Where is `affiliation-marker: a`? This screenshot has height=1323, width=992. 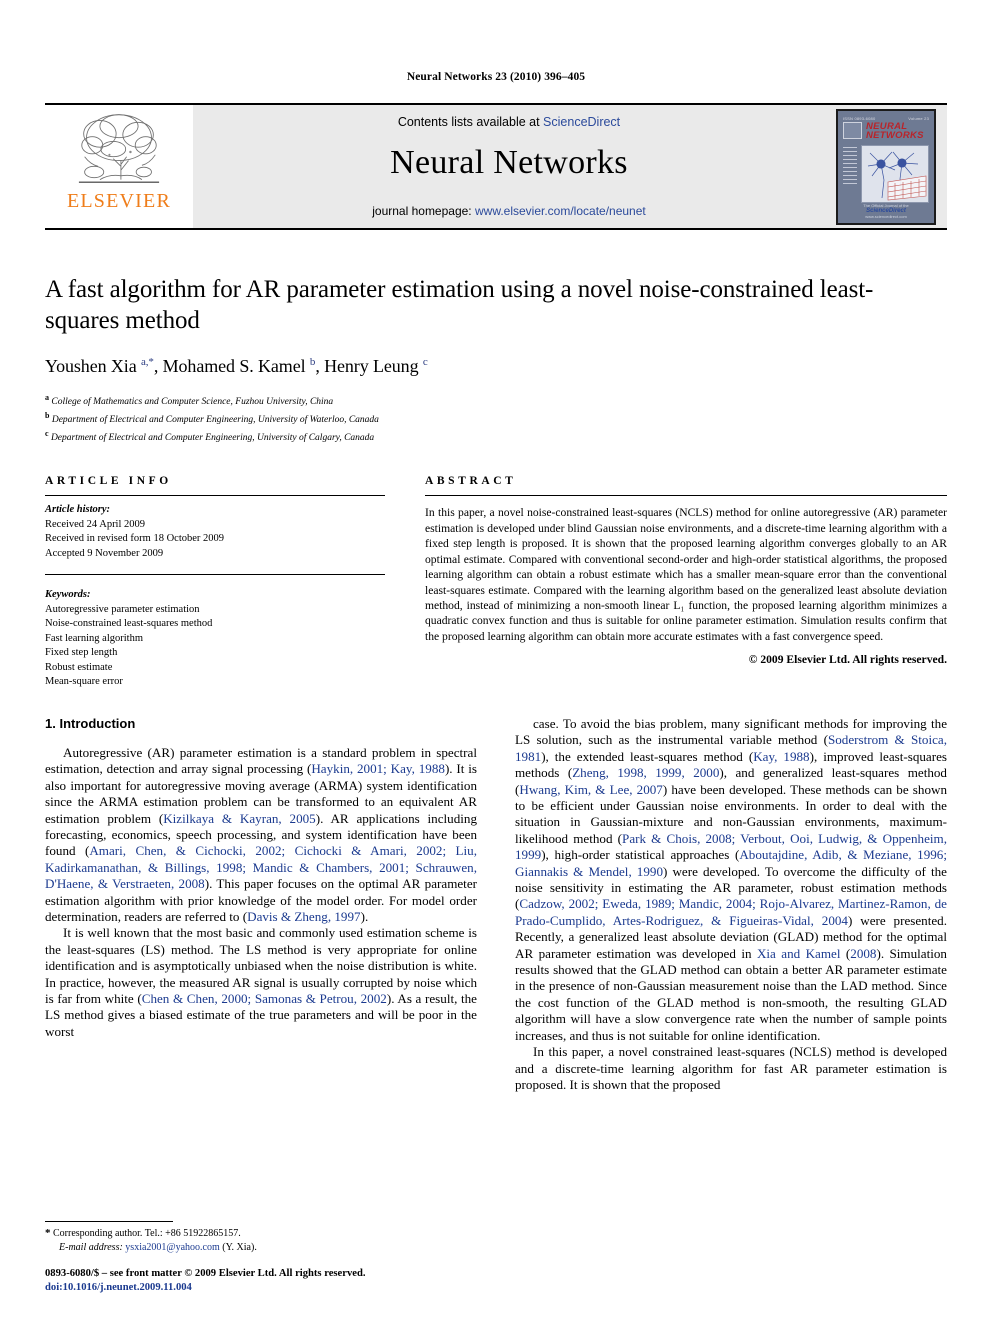 affiliation-marker: a is located at coordinates (47, 397).